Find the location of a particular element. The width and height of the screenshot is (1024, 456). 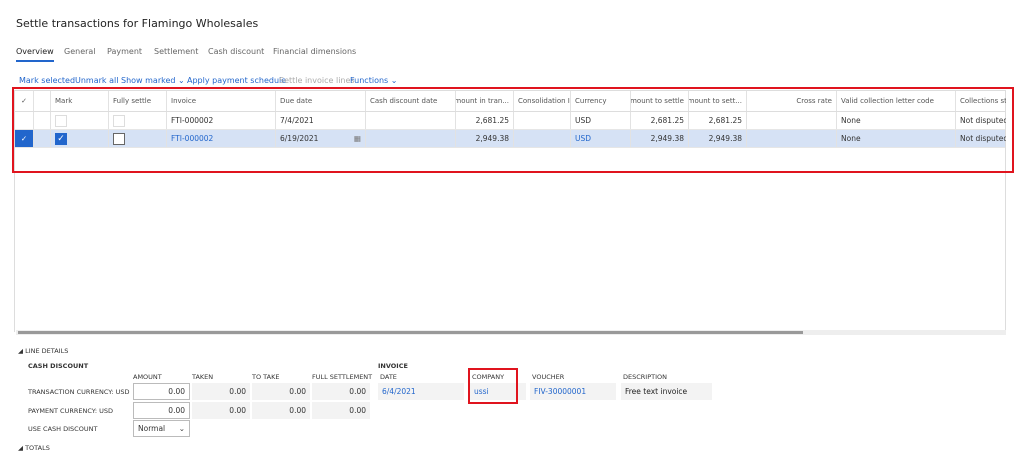

col-taken: TAKEN is located at coordinates (203, 377).